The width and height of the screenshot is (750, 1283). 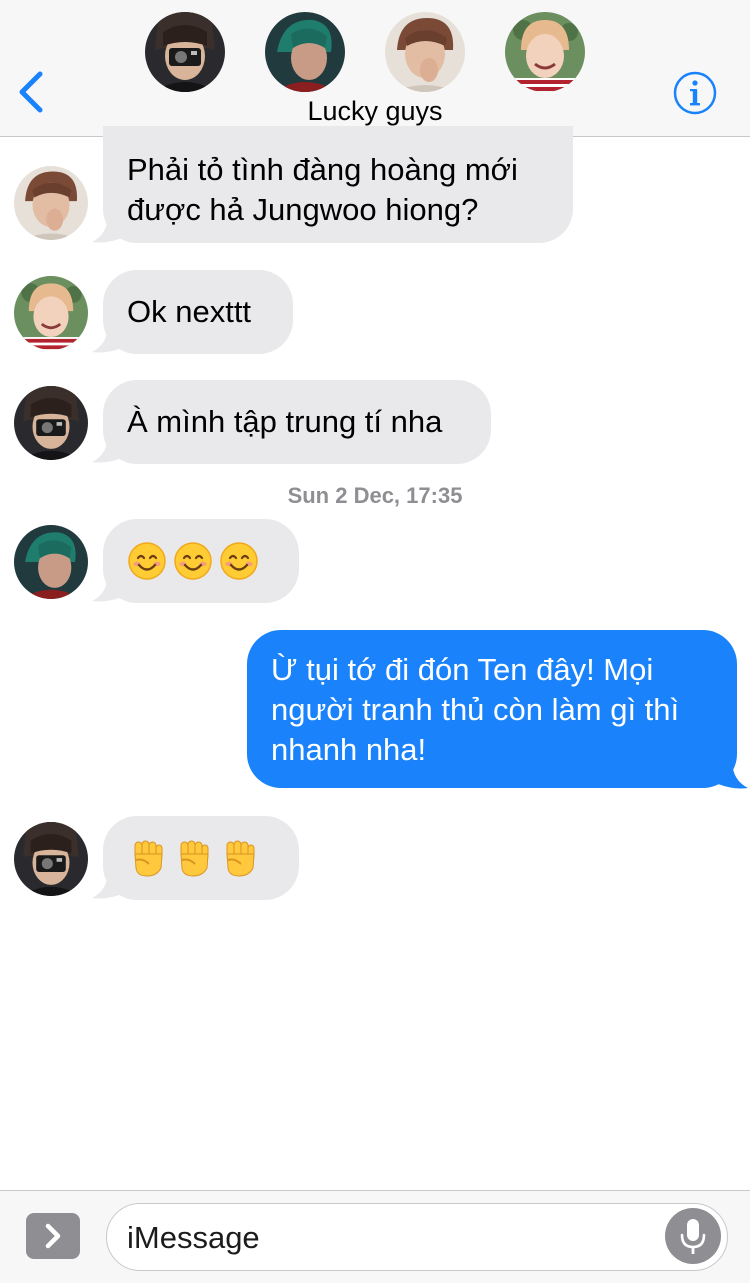 What do you see at coordinates (462, 669) in the screenshot?
I see `message-text: Ừ tụi tớ đi đón Ten đây! Mọi` at bounding box center [462, 669].